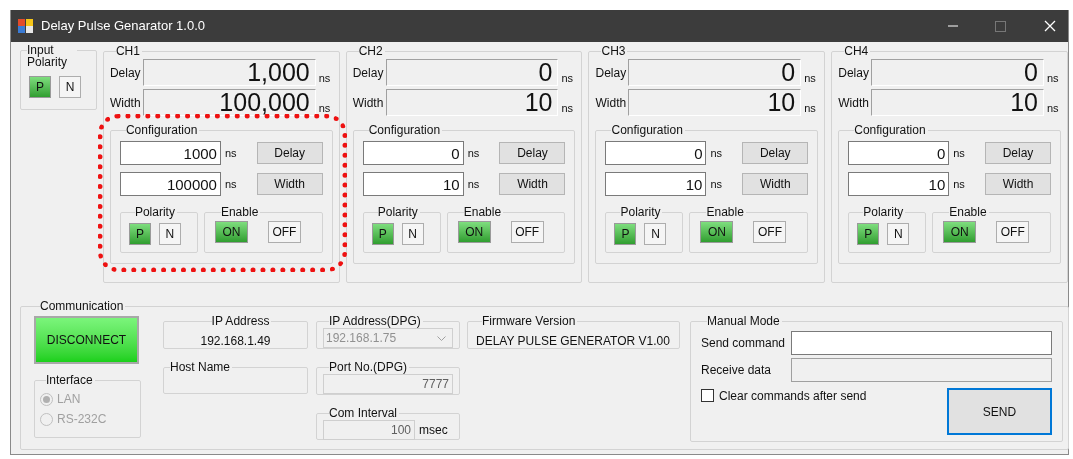  Describe the element at coordinates (361, 338) in the screenshot. I see `combobox-value: 192.168.1.75` at that location.